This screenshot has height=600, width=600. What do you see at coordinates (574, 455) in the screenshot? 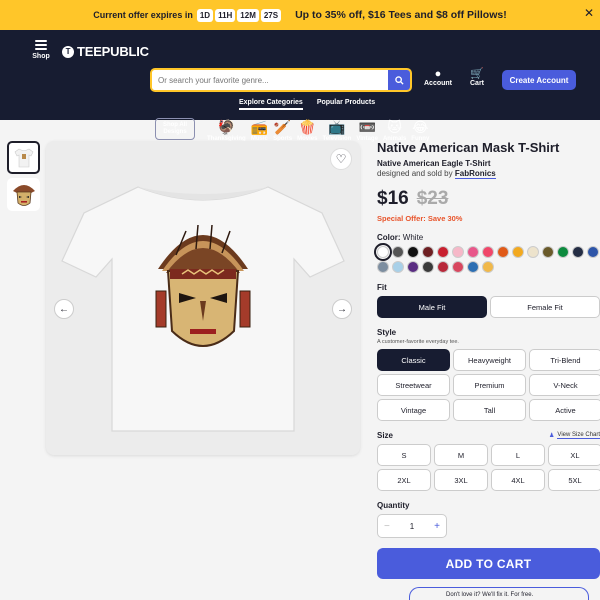
I see `size-xl-button: XL` at bounding box center [574, 455].